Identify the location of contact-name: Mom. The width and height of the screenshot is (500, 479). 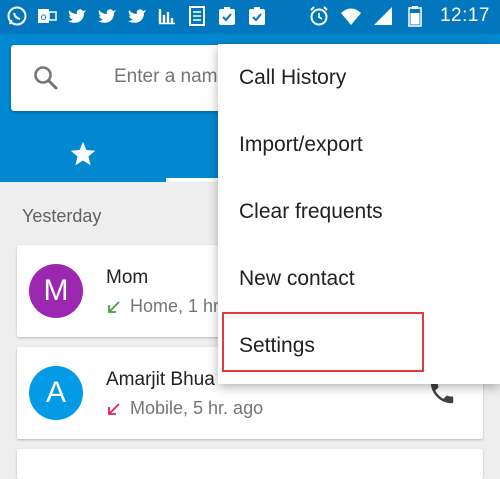
(127, 277).